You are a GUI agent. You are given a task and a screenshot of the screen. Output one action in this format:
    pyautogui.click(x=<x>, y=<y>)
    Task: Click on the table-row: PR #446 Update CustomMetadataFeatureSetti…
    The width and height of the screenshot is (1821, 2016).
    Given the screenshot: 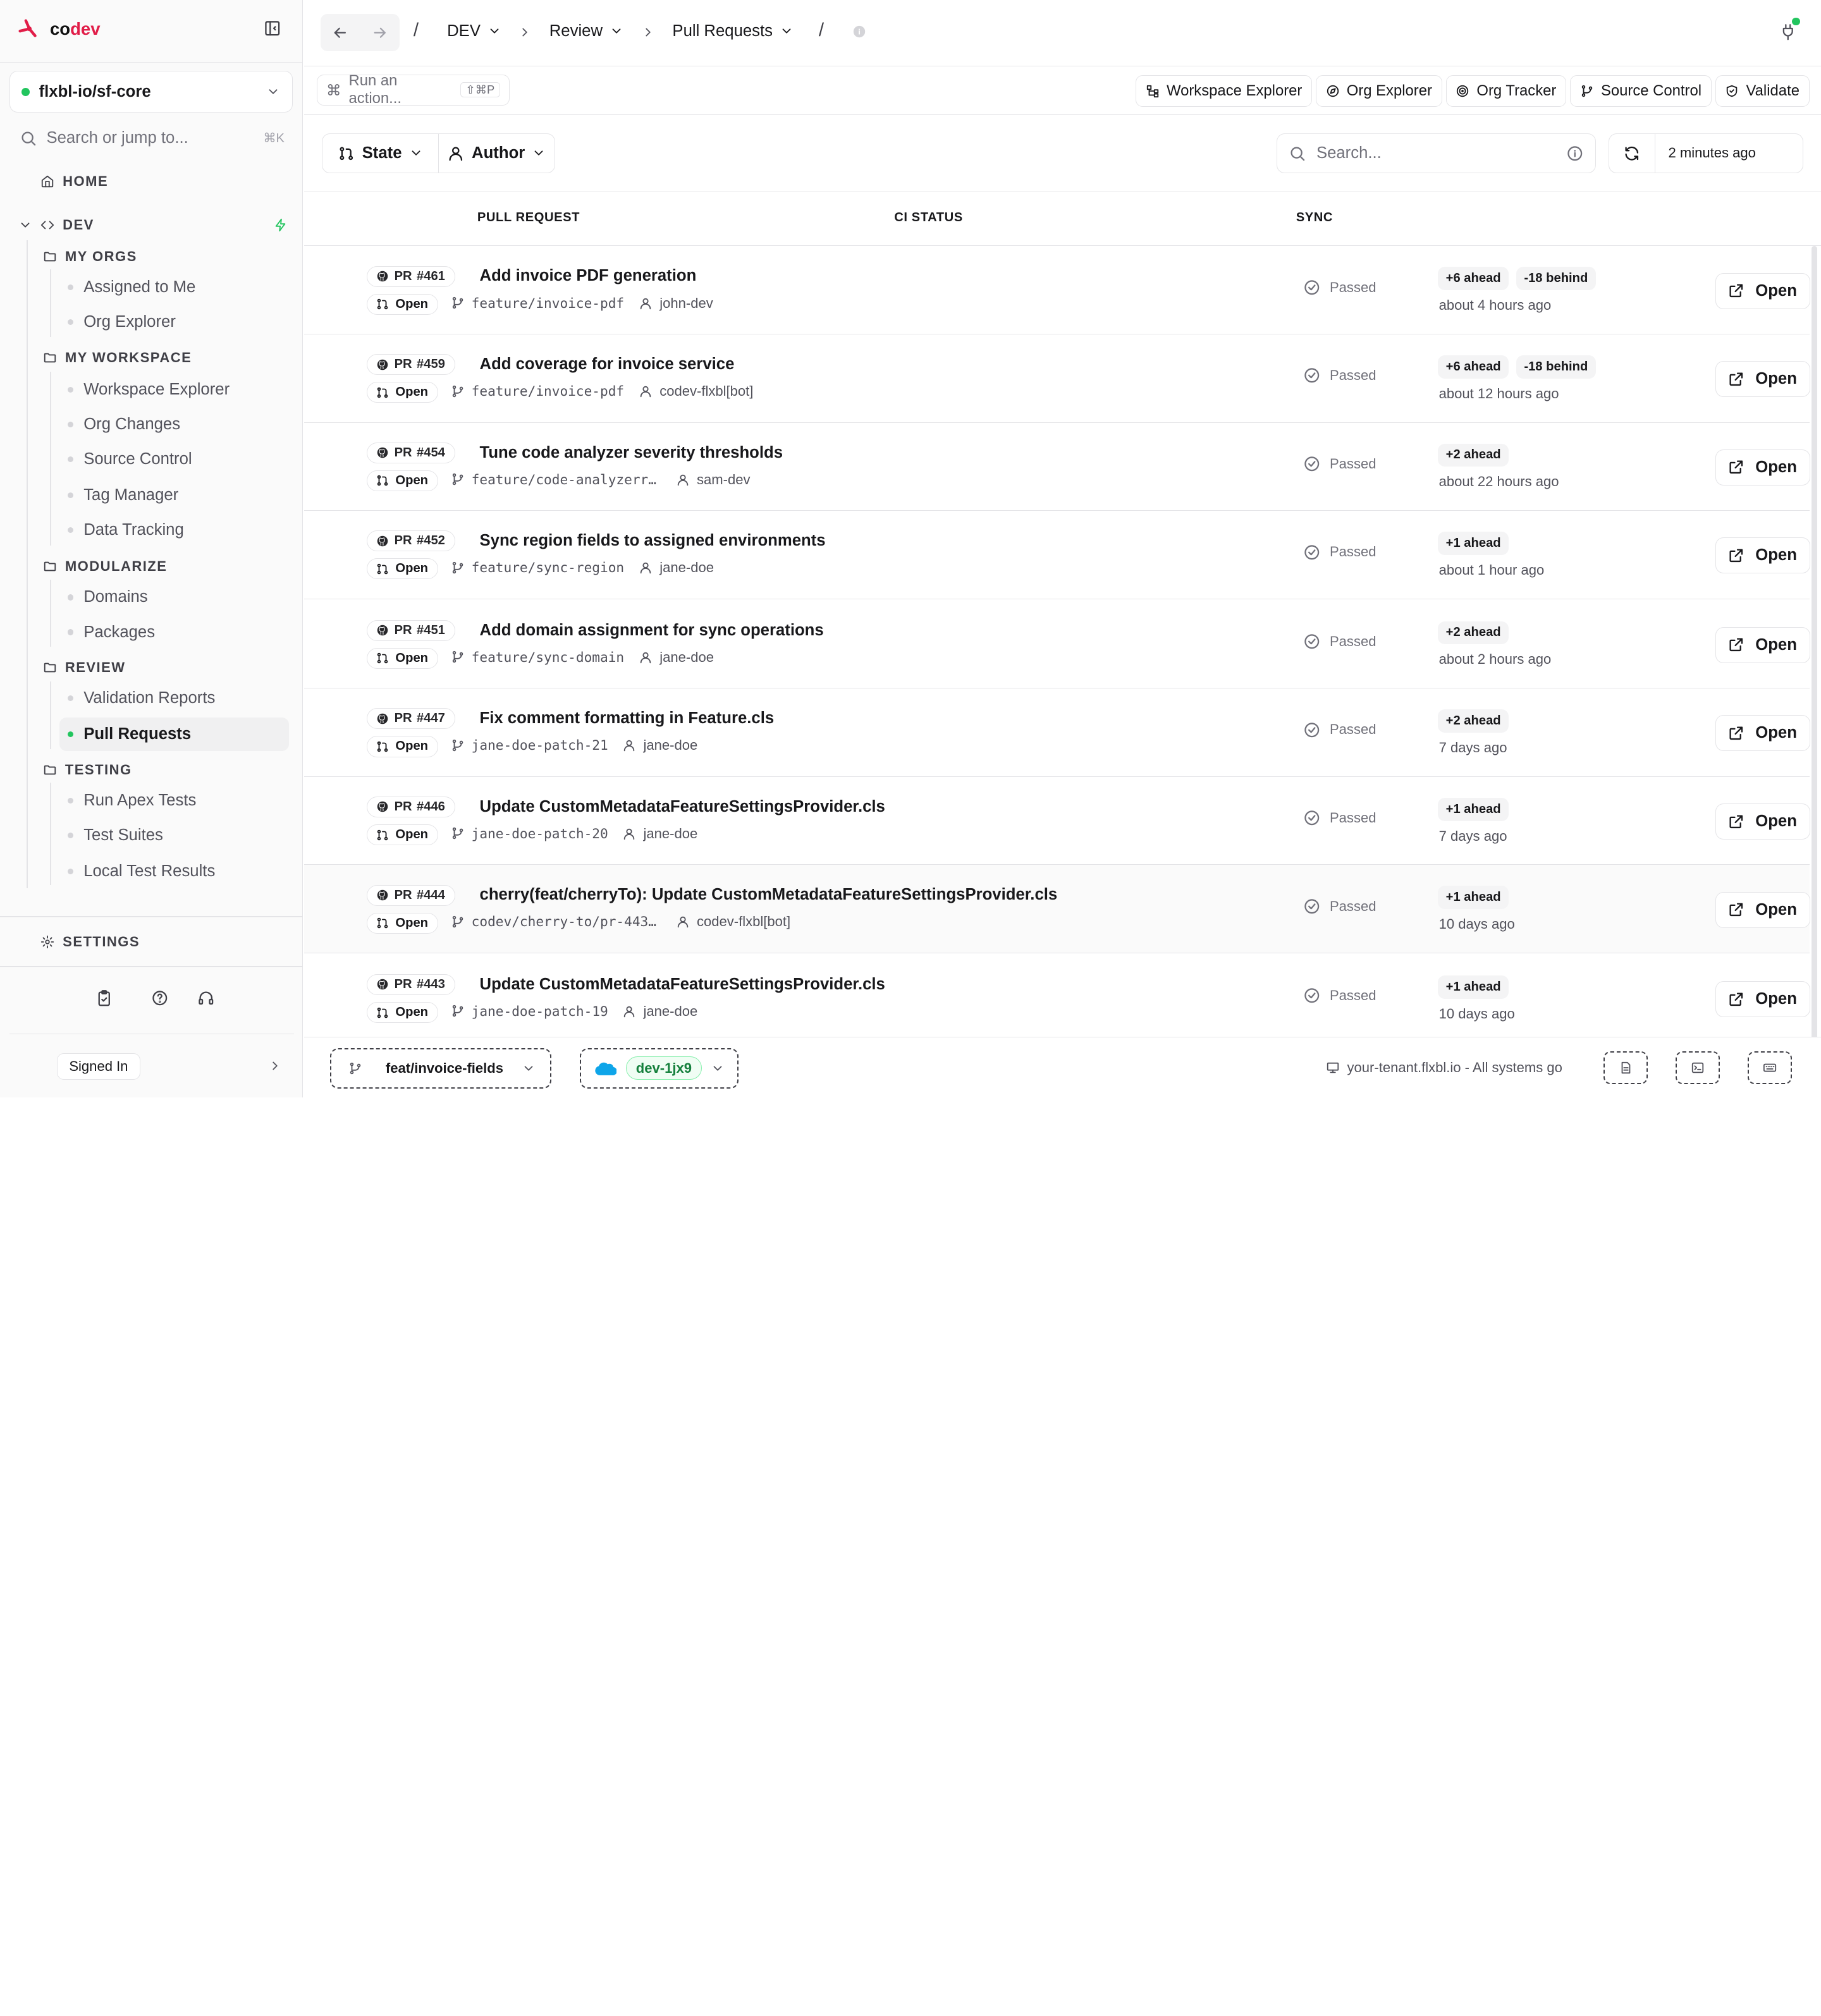 What is the action you would take?
    pyautogui.click(x=1057, y=821)
    